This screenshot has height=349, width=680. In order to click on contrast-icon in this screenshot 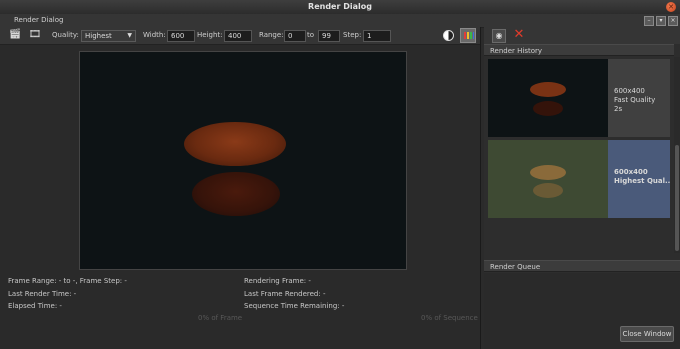, I will do `click(448, 35)`.